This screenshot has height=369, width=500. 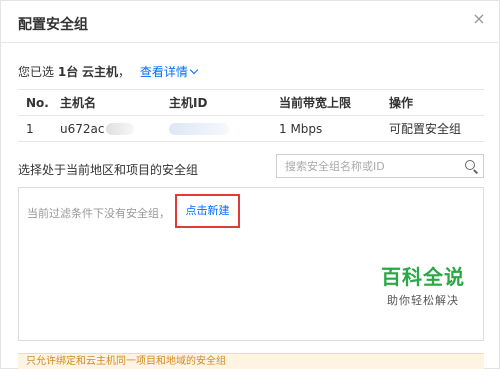 What do you see at coordinates (251, 361) in the screenshot?
I see `warning-notice: 只允许绑定和云主机同一项目和地域的安全组` at bounding box center [251, 361].